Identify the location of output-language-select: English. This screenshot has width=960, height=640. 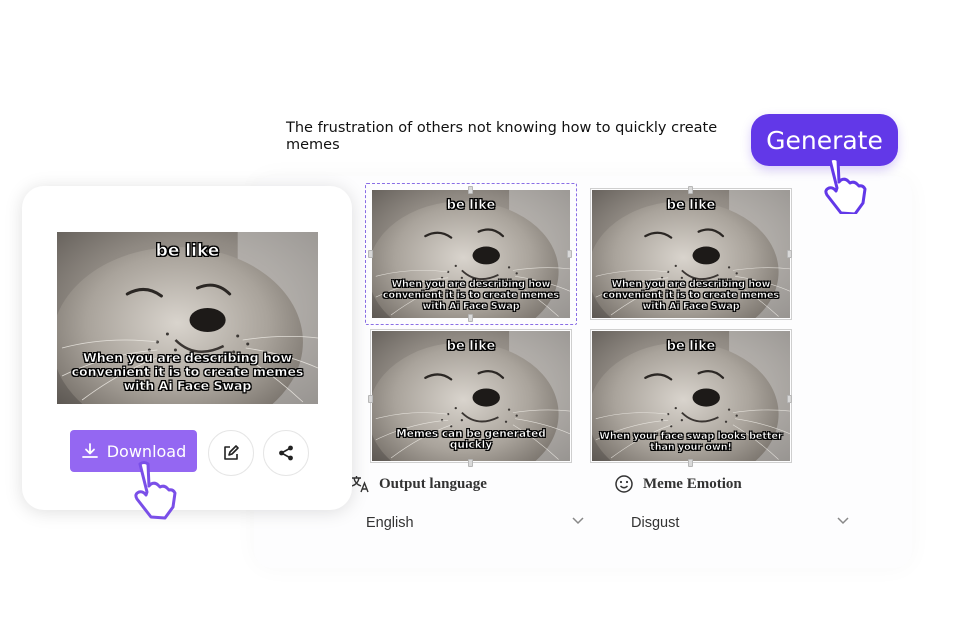
(477, 523).